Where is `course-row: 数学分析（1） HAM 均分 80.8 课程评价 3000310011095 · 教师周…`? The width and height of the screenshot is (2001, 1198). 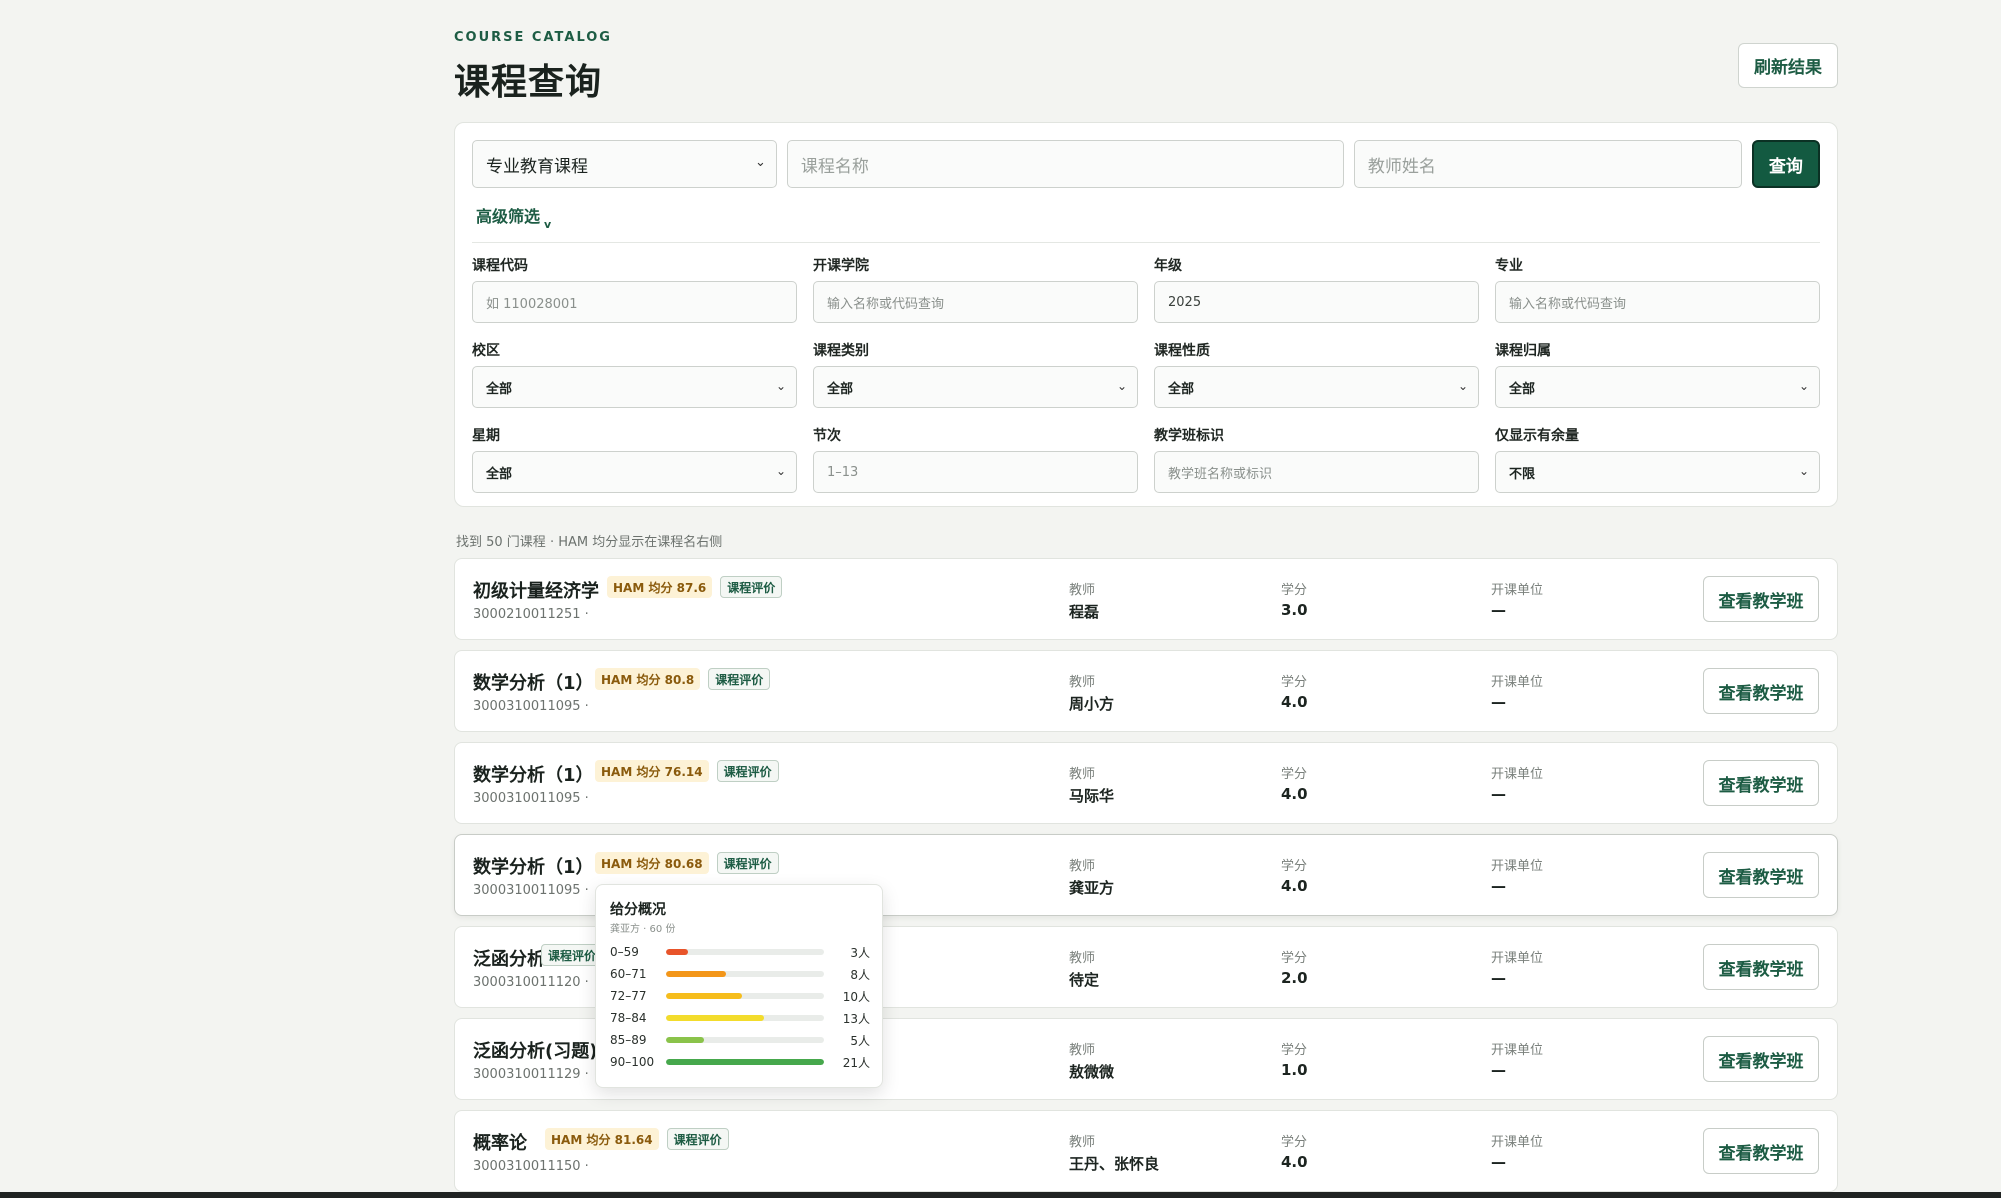
course-row: 数学分析（1） HAM 均分 80.8 课程评价 3000310011095 · 教师周… is located at coordinates (1146, 691).